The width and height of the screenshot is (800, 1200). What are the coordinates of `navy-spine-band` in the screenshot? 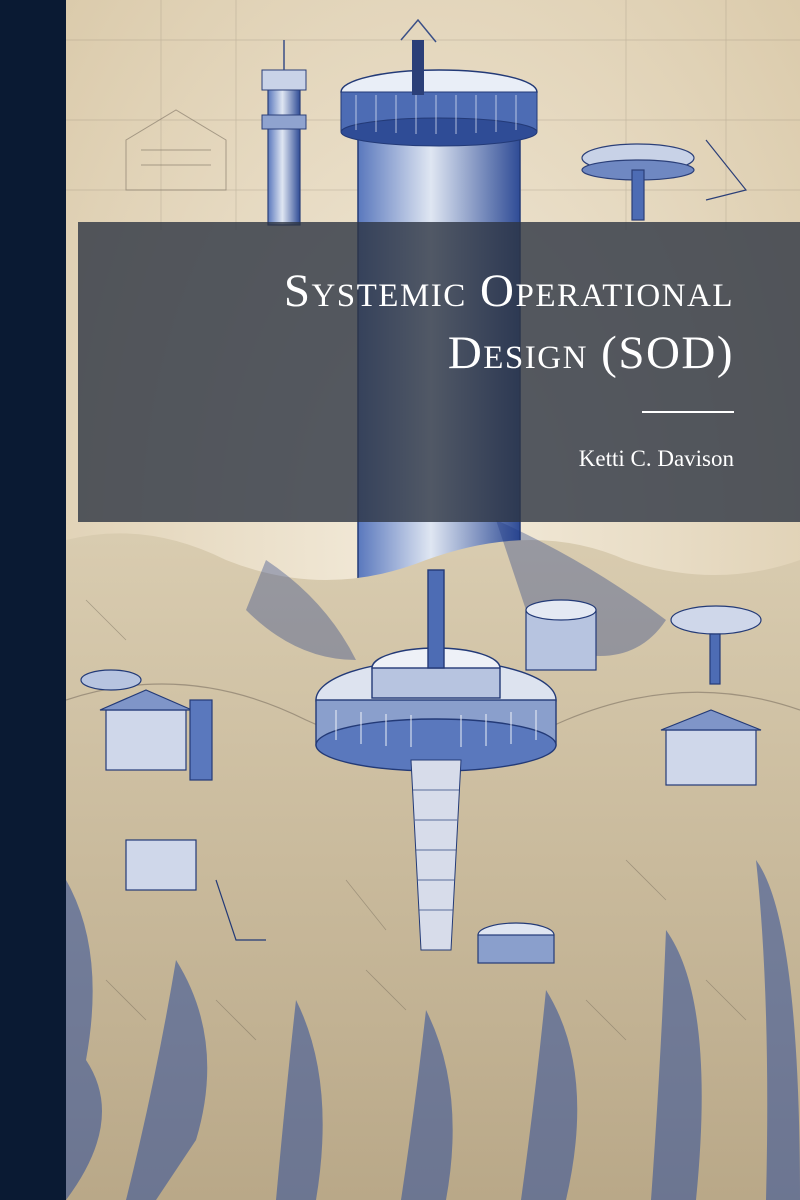 It's located at (33, 600).